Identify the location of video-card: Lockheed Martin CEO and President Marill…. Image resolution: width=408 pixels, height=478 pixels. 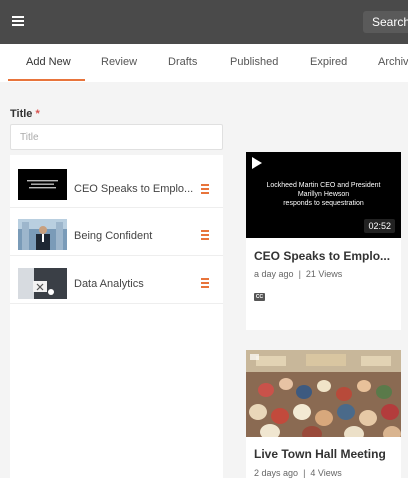
(323, 241).